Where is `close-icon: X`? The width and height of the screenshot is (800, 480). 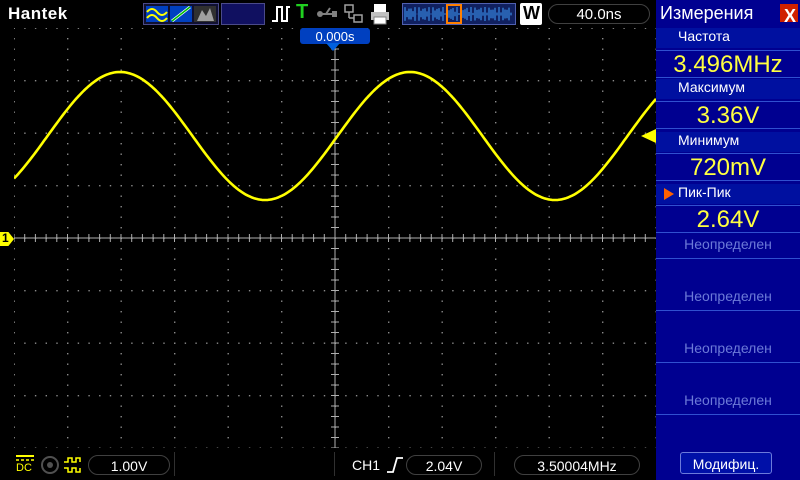
close-icon: X is located at coordinates (789, 15).